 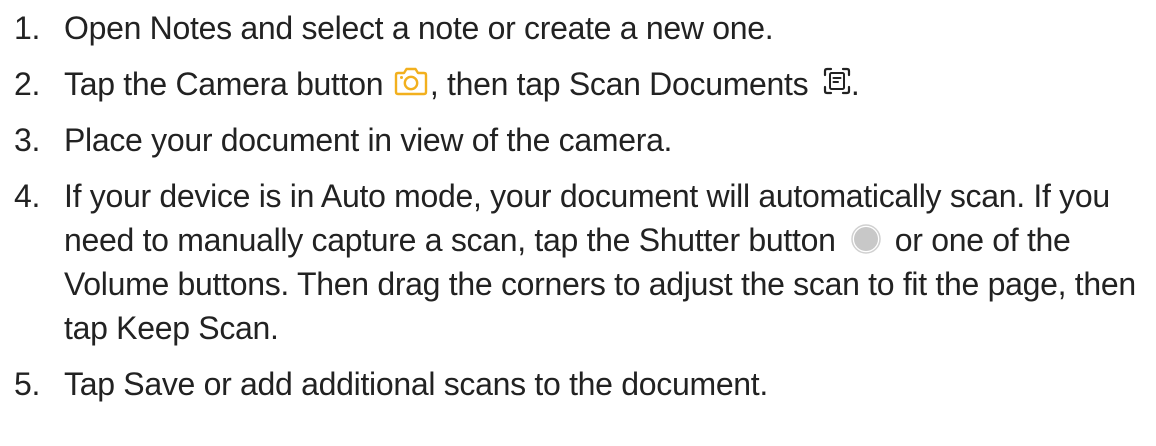 What do you see at coordinates (411, 81) in the screenshot?
I see `camera-icon` at bounding box center [411, 81].